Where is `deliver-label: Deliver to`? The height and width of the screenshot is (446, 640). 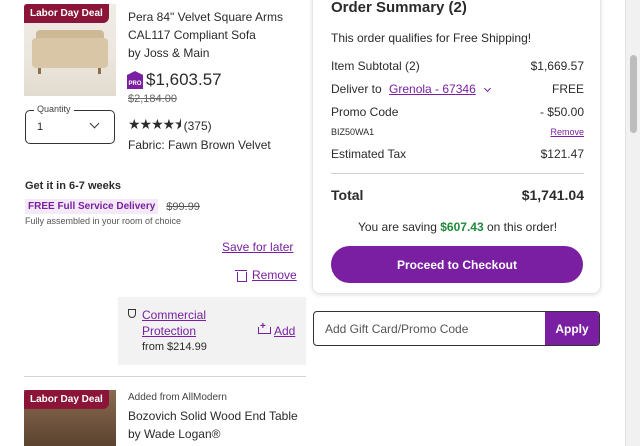
deliver-label: Deliver to is located at coordinates (356, 89).